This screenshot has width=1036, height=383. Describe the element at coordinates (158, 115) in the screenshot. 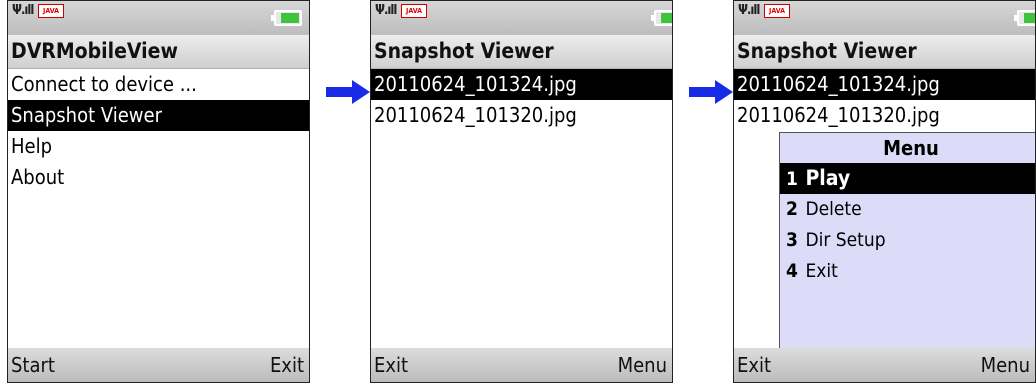

I see `list-item-snapshot-viewer: Snapshot Viewer` at that location.